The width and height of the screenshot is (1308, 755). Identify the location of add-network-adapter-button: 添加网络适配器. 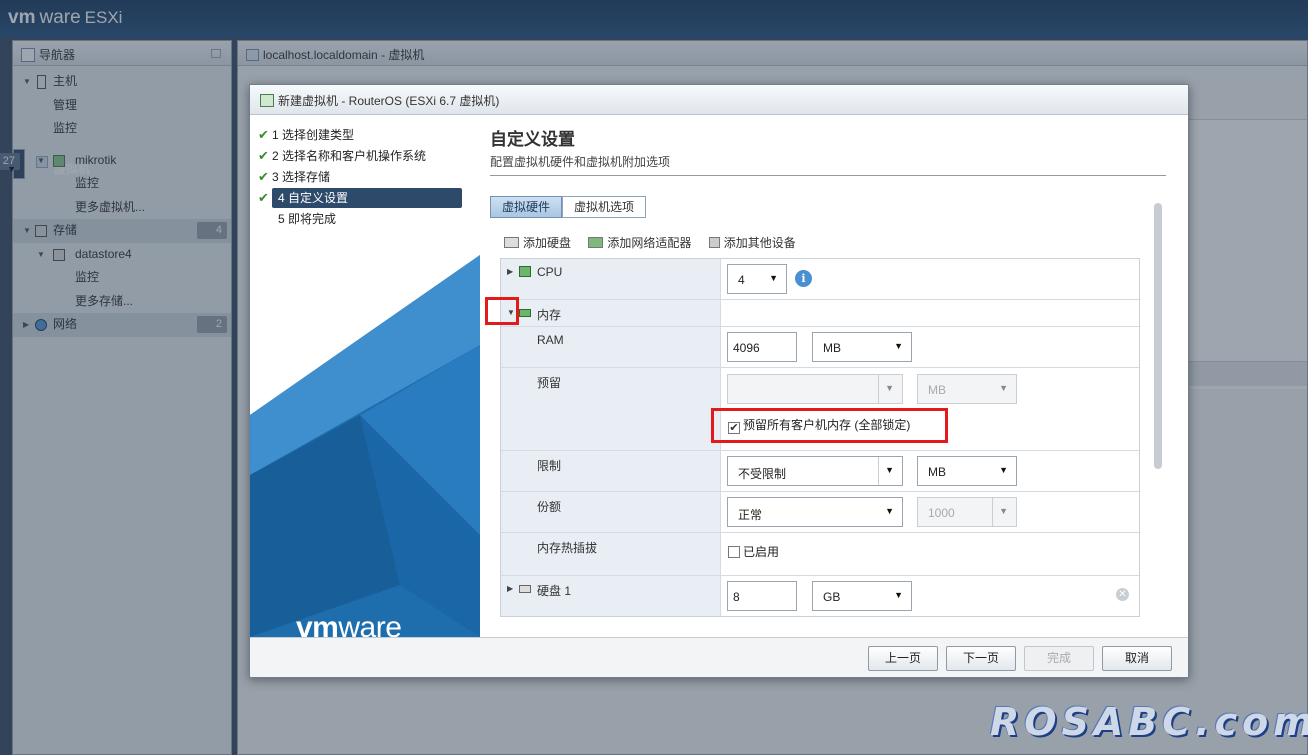
(639, 243).